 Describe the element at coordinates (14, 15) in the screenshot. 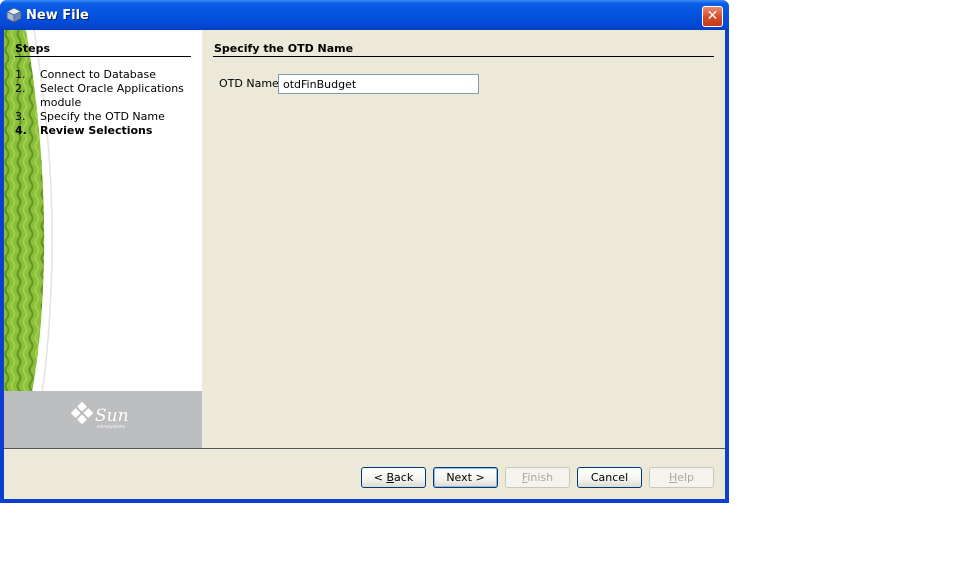

I see `cube-icon` at that location.